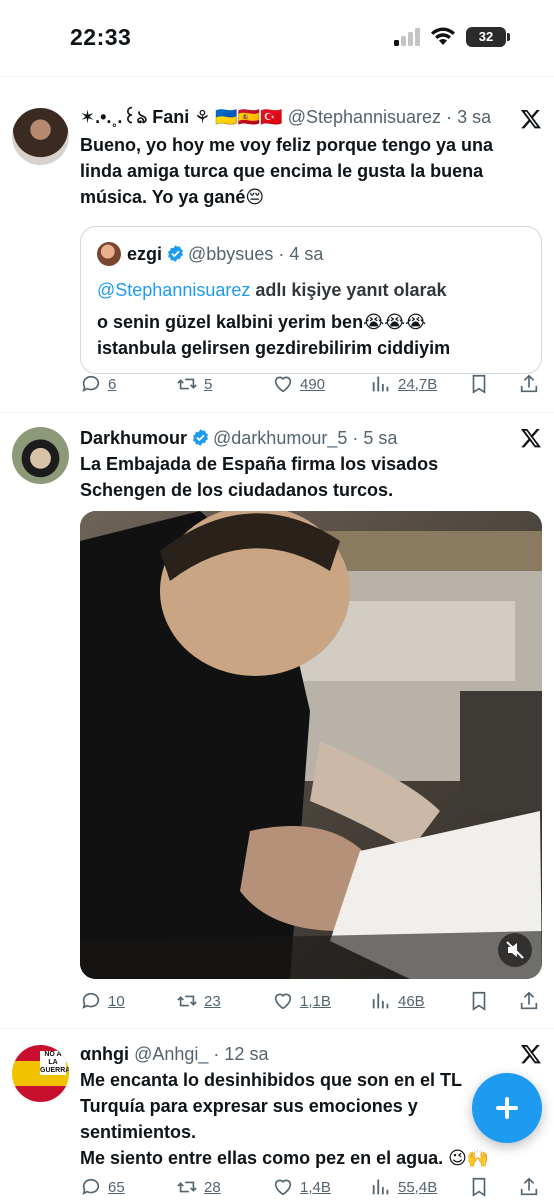 The height and width of the screenshot is (1200, 554). I want to click on author-handle: @Anhgi_, so click(171, 1054).